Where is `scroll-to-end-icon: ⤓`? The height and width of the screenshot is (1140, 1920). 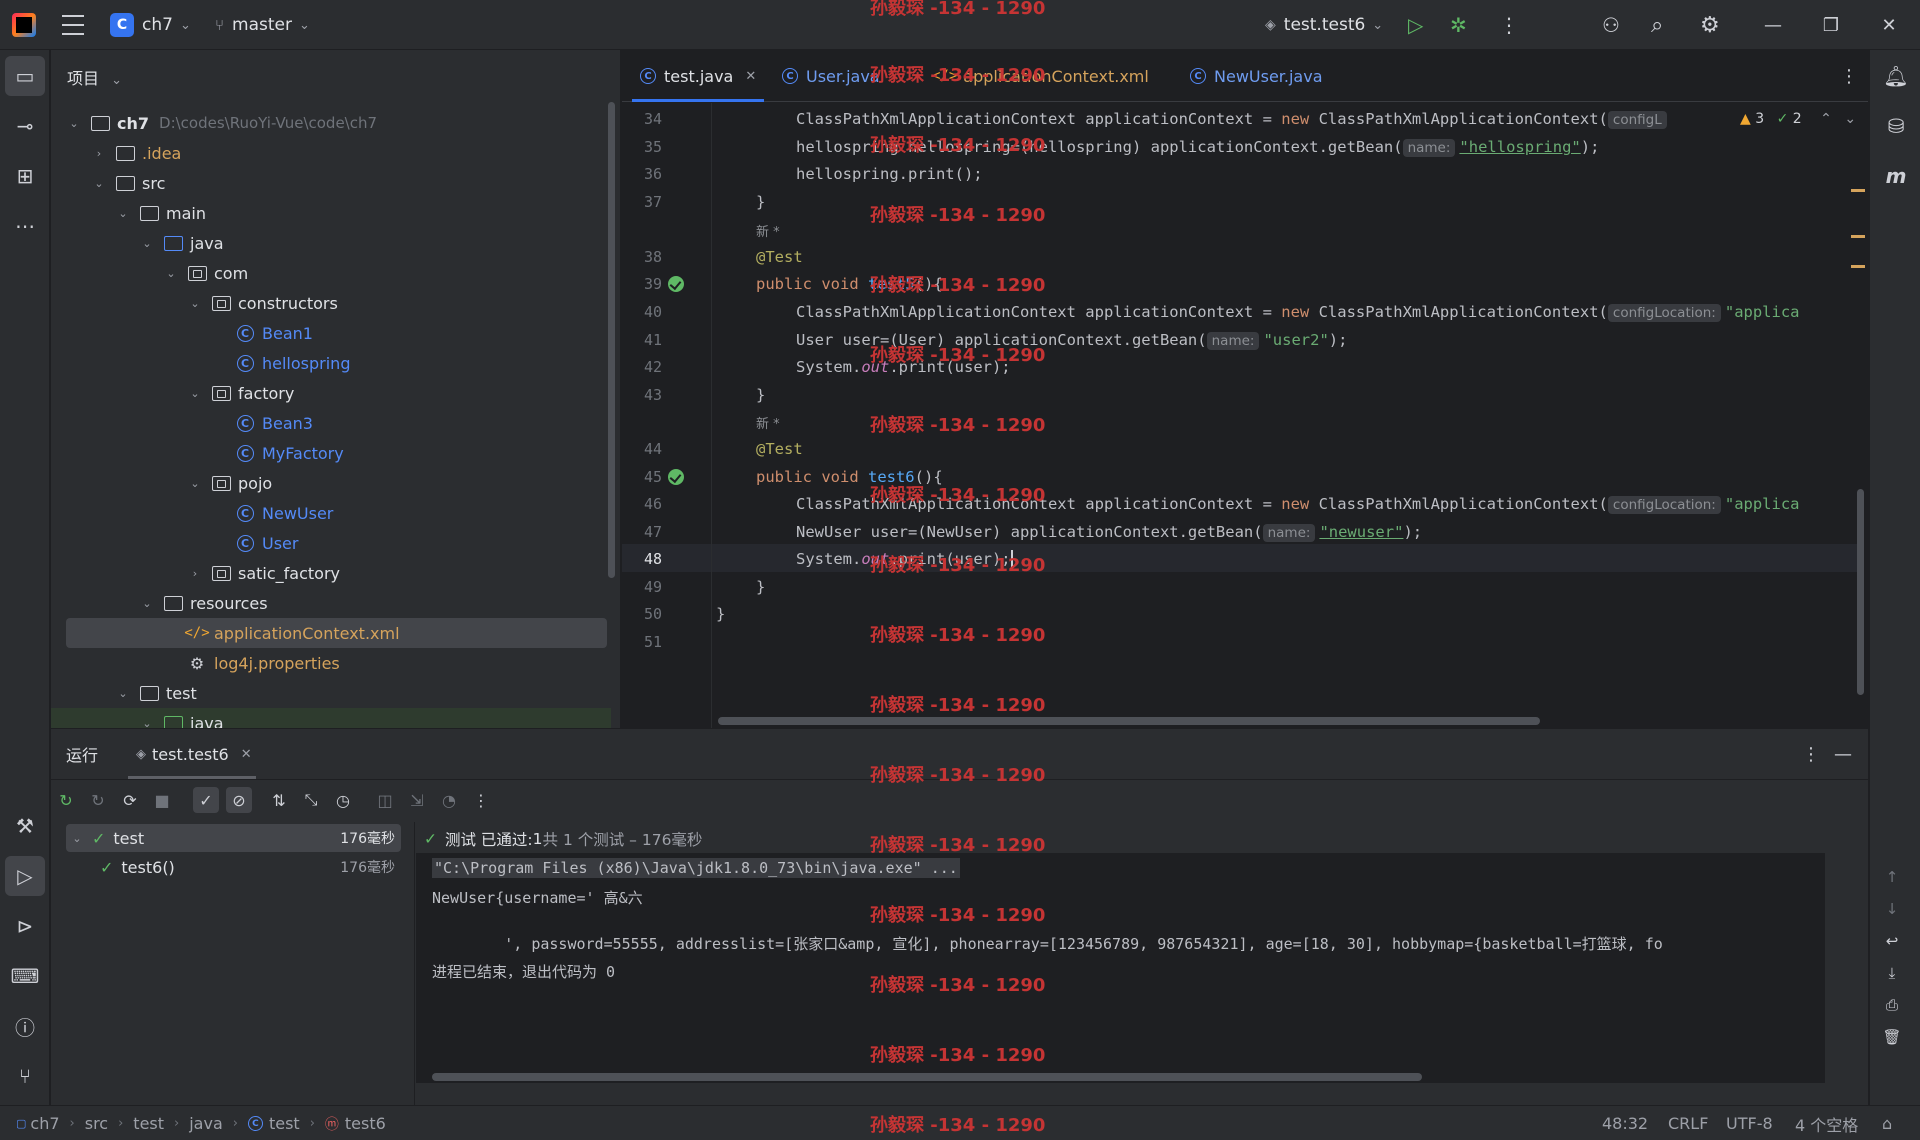
scroll-to-end-icon: ⤓ is located at coordinates (1892, 973).